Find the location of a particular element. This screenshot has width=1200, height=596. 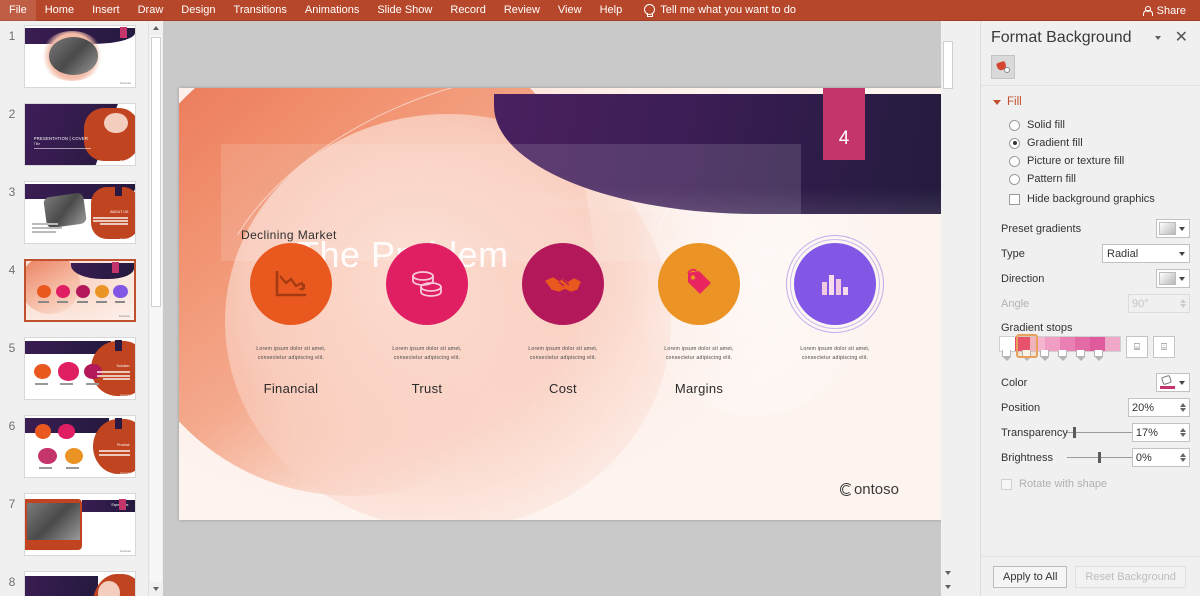

color-label: Color is located at coordinates (1014, 382).